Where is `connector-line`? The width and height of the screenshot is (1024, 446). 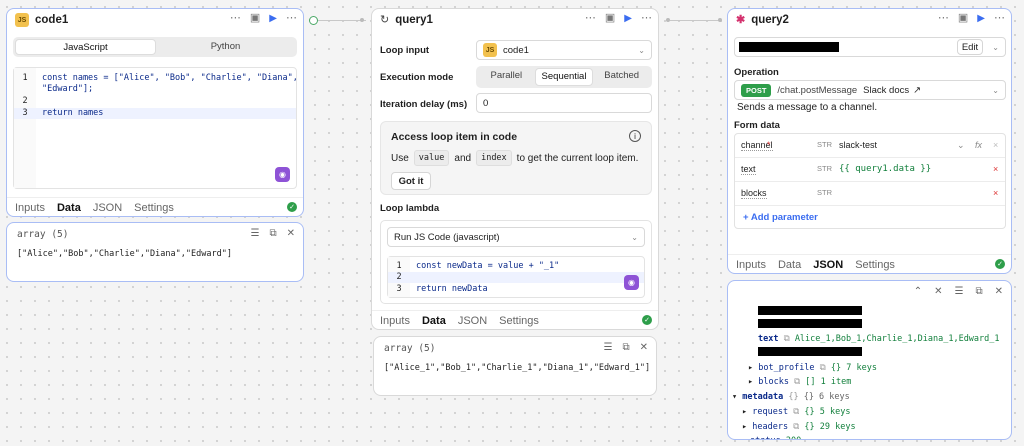
connector-line is located at coordinates (342, 20).